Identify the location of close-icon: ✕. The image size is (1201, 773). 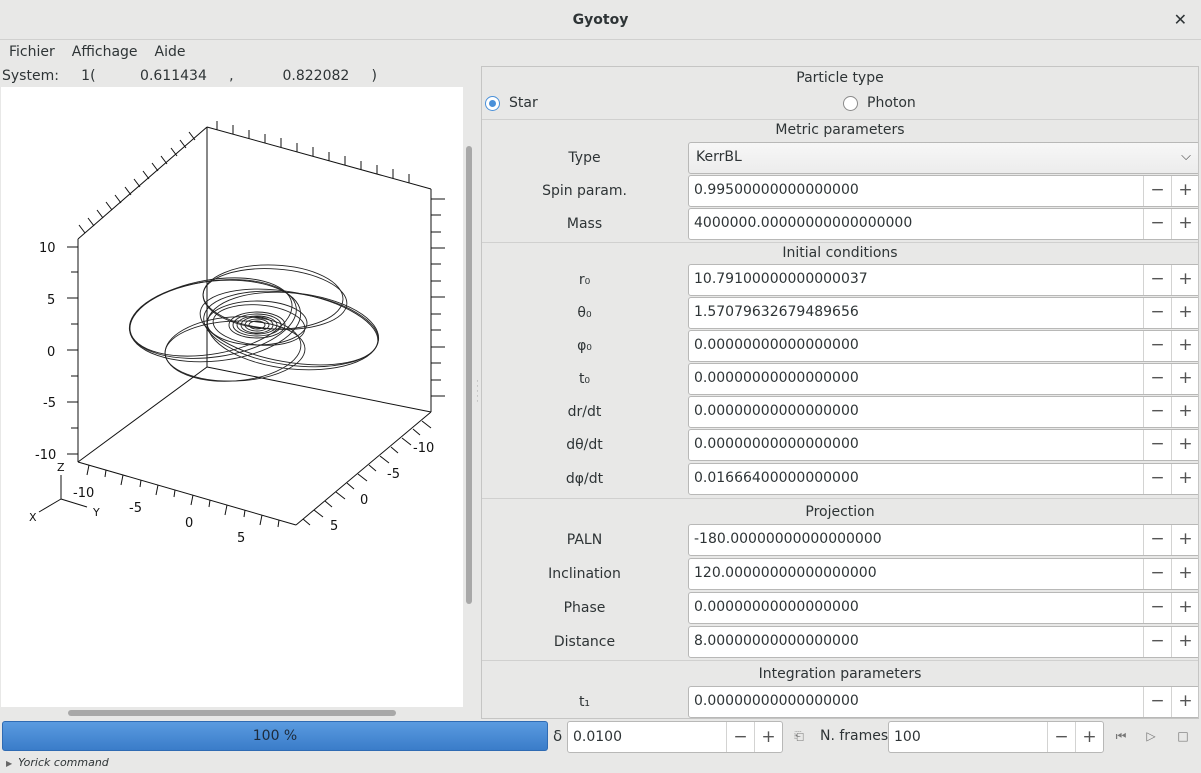
(1180, 19).